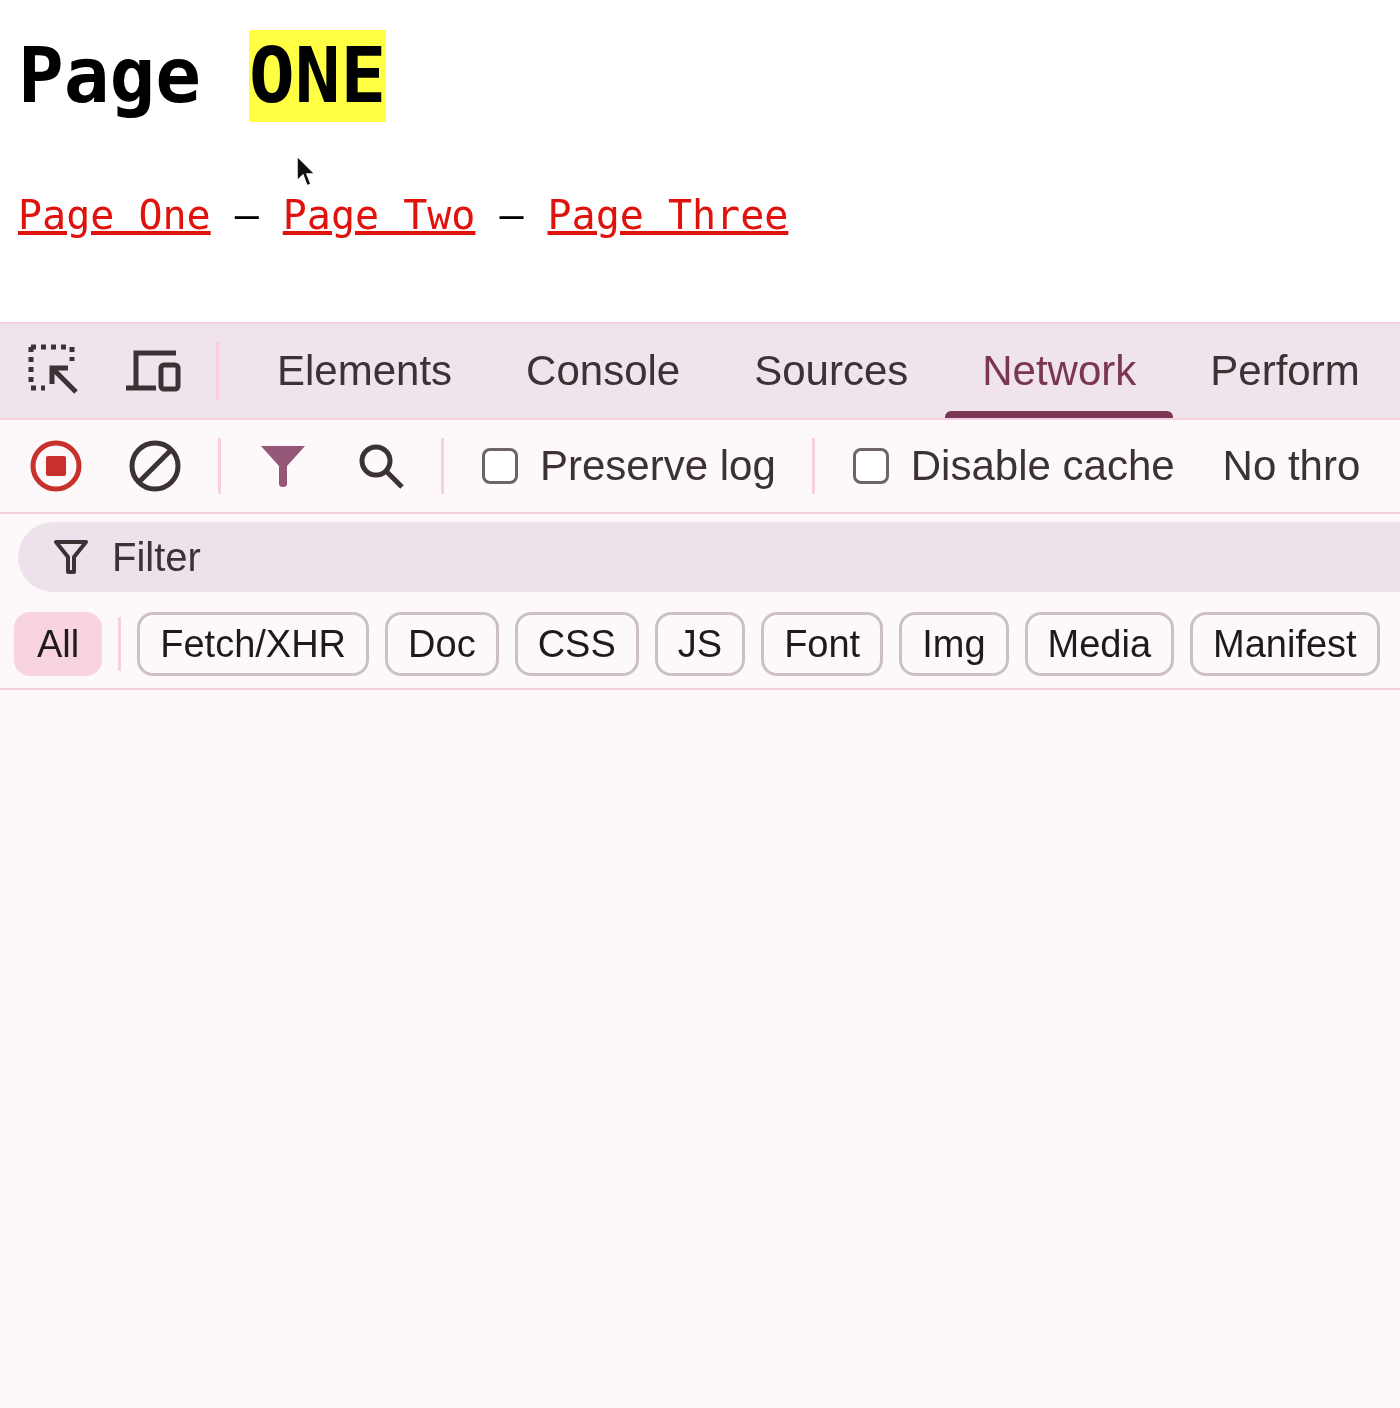 This screenshot has height=1408, width=1400. What do you see at coordinates (1042, 466) in the screenshot?
I see `checkbox-label: Disable cache` at bounding box center [1042, 466].